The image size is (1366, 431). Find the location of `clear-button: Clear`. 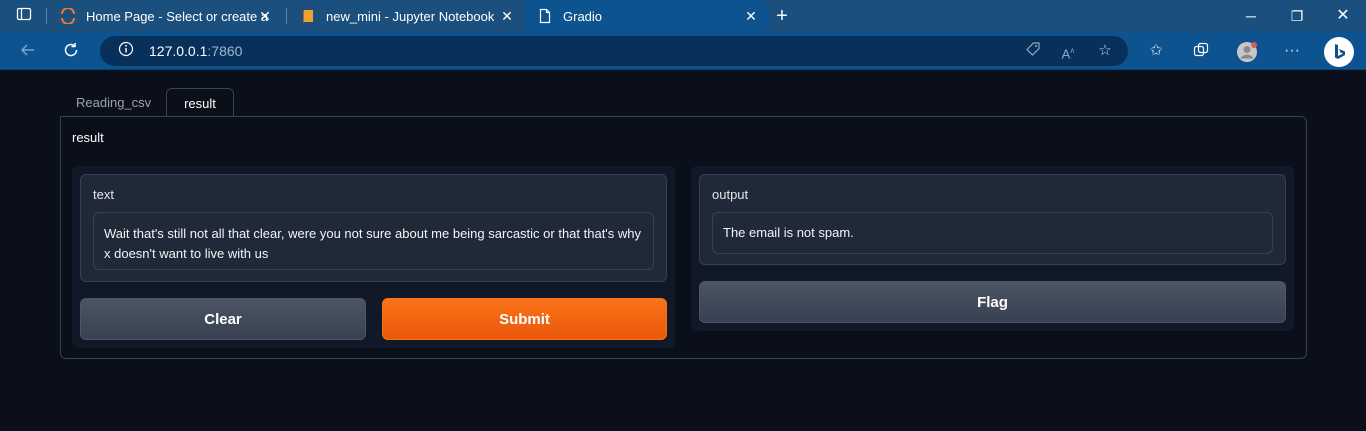

clear-button: Clear is located at coordinates (223, 319).